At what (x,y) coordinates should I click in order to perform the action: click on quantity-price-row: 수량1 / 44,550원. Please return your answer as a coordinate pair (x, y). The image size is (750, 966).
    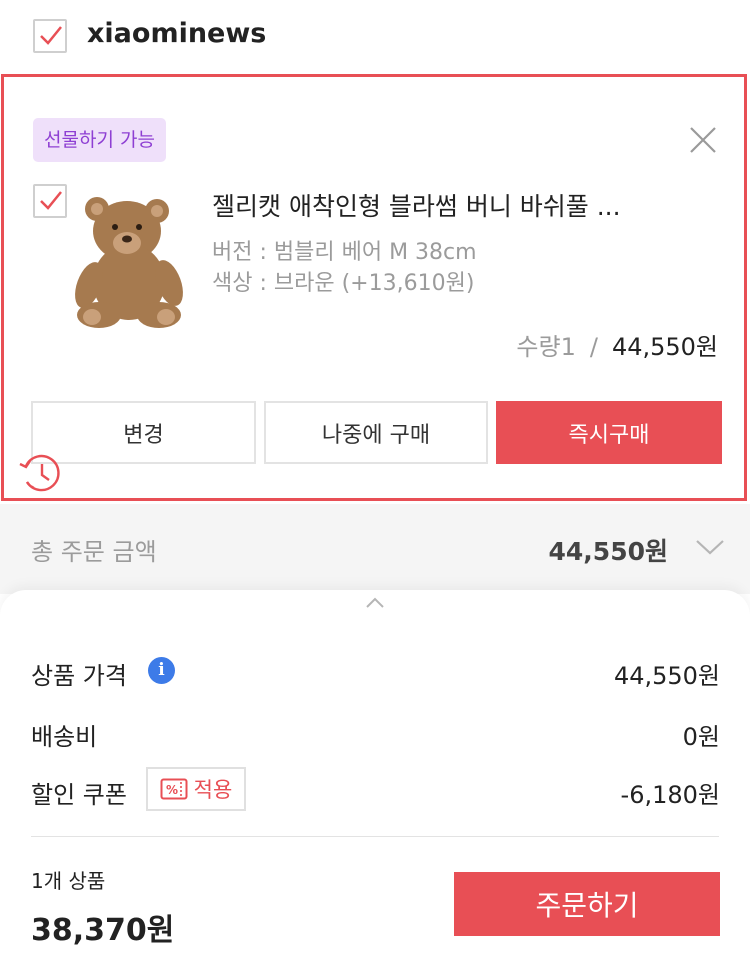
    Looking at the image, I should click on (617, 344).